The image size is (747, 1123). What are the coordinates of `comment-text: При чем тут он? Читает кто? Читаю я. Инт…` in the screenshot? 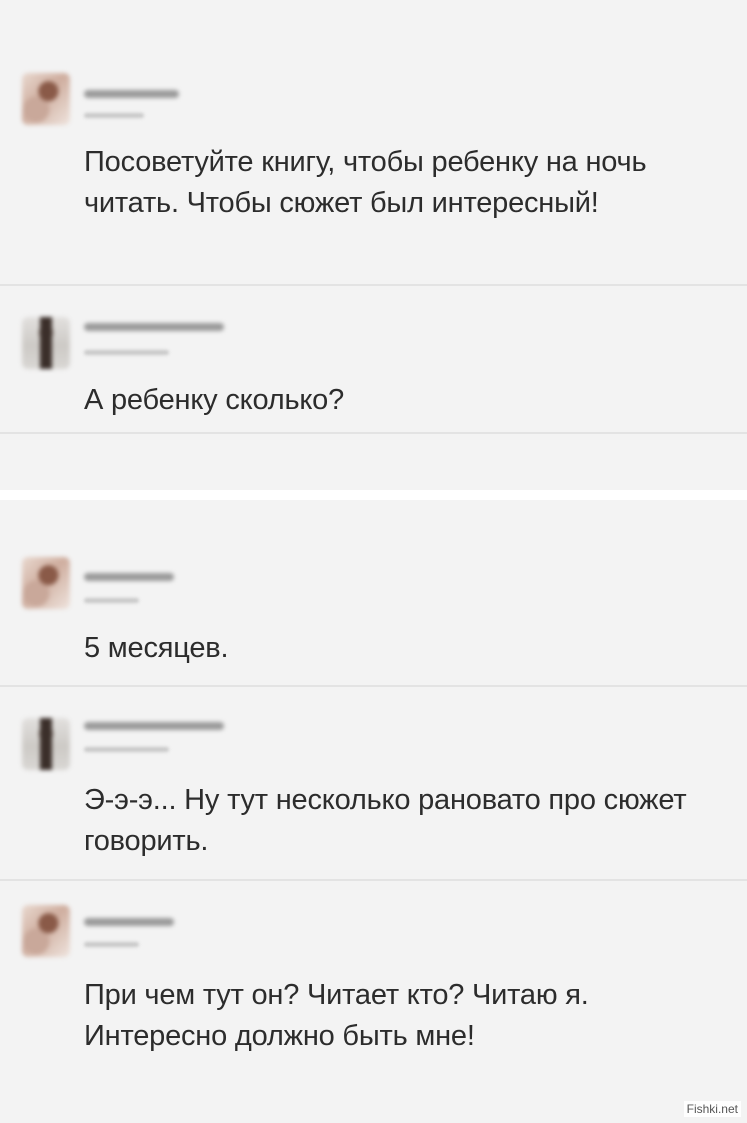 It's located at (336, 1015).